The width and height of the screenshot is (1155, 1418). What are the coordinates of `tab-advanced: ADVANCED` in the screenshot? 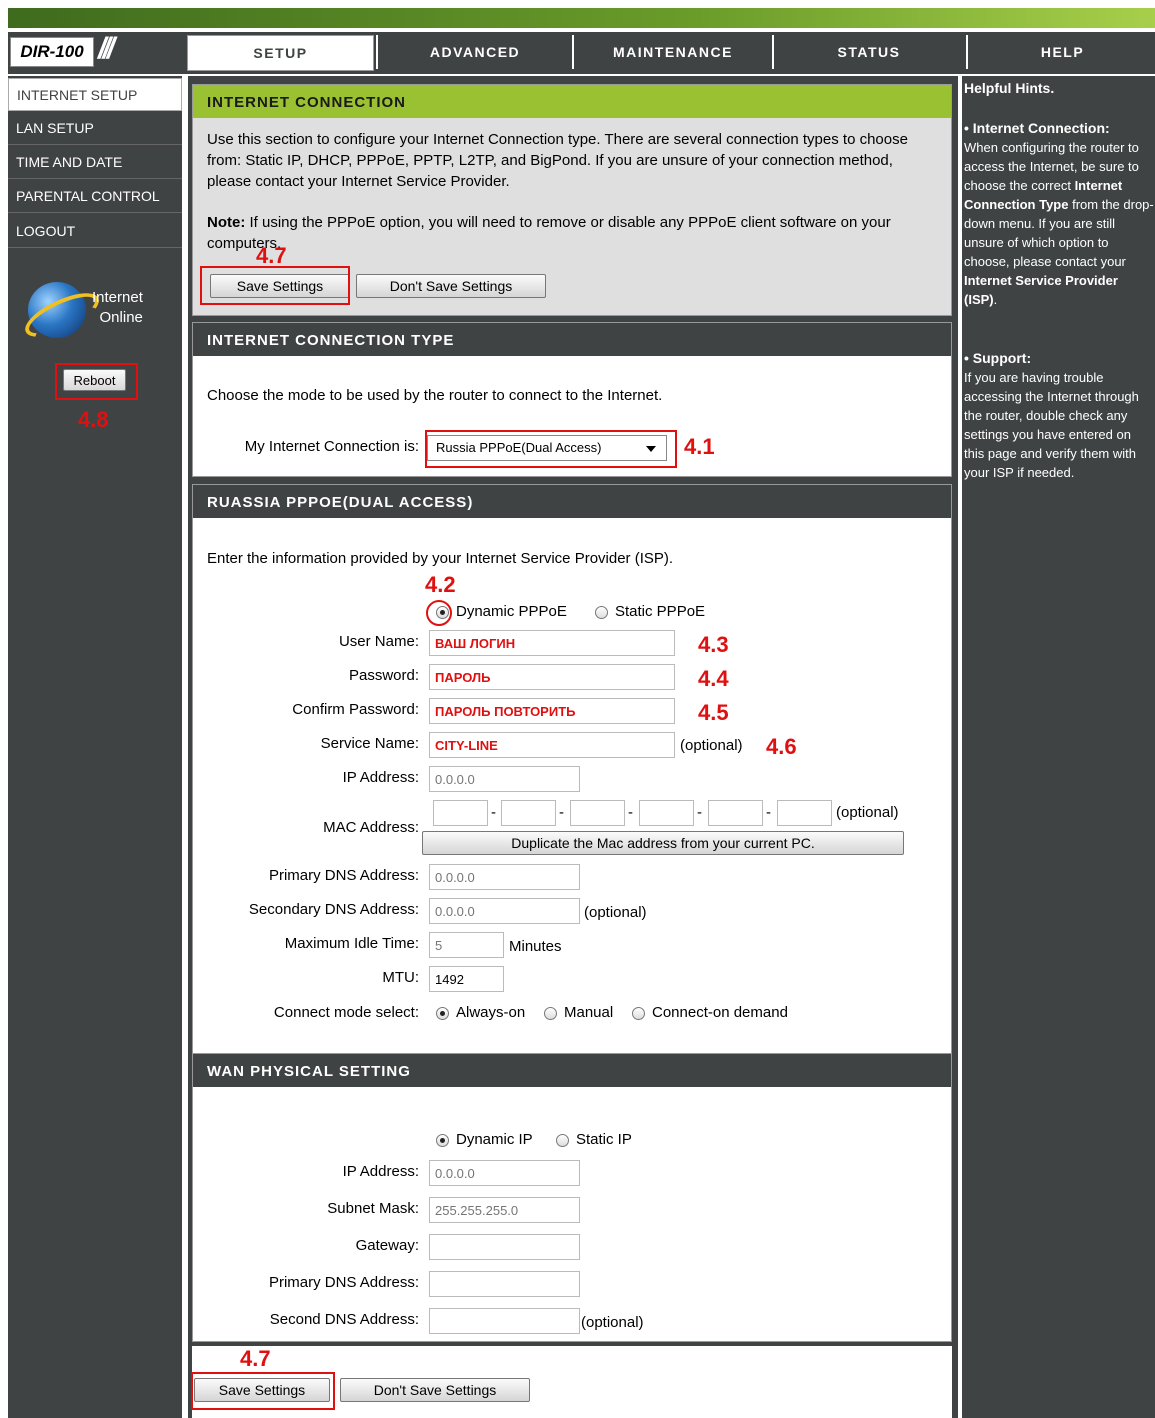 It's located at (474, 52).